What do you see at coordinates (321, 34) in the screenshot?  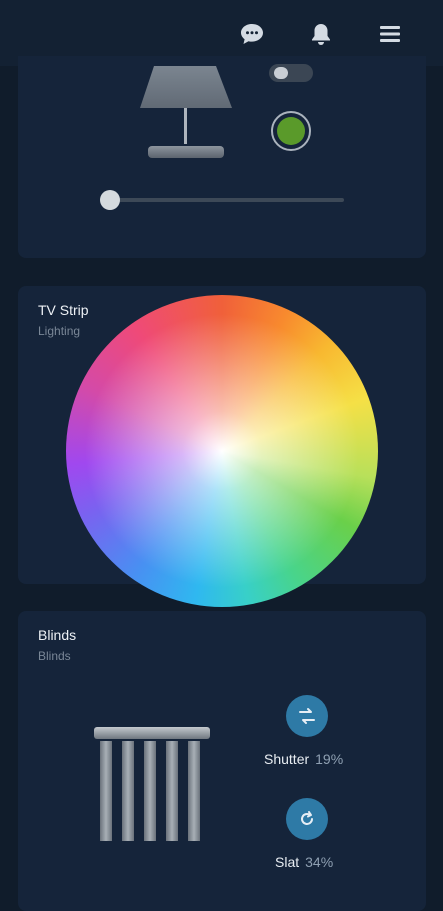 I see `bell-icon` at bounding box center [321, 34].